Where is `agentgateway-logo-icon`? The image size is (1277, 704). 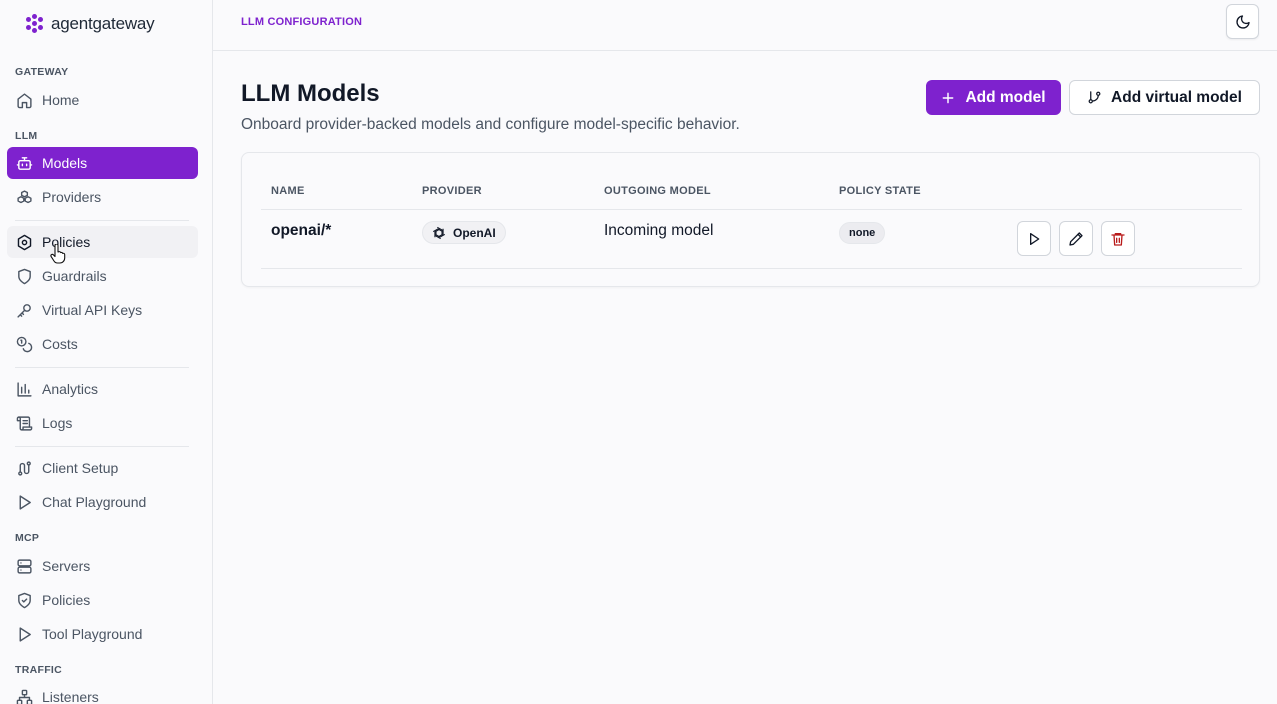
agentgateway-logo-icon is located at coordinates (35, 24).